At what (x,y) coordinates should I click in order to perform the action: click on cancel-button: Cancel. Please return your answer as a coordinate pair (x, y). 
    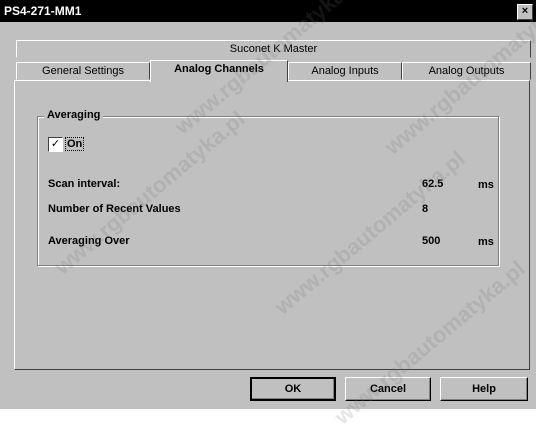
    Looking at the image, I should click on (388, 389).